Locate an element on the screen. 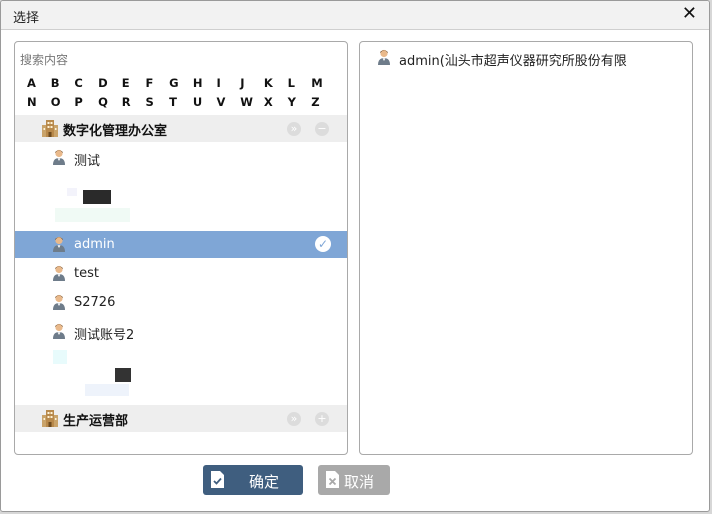 This screenshot has width=712, height=514. letter-k: K is located at coordinates (276, 84).